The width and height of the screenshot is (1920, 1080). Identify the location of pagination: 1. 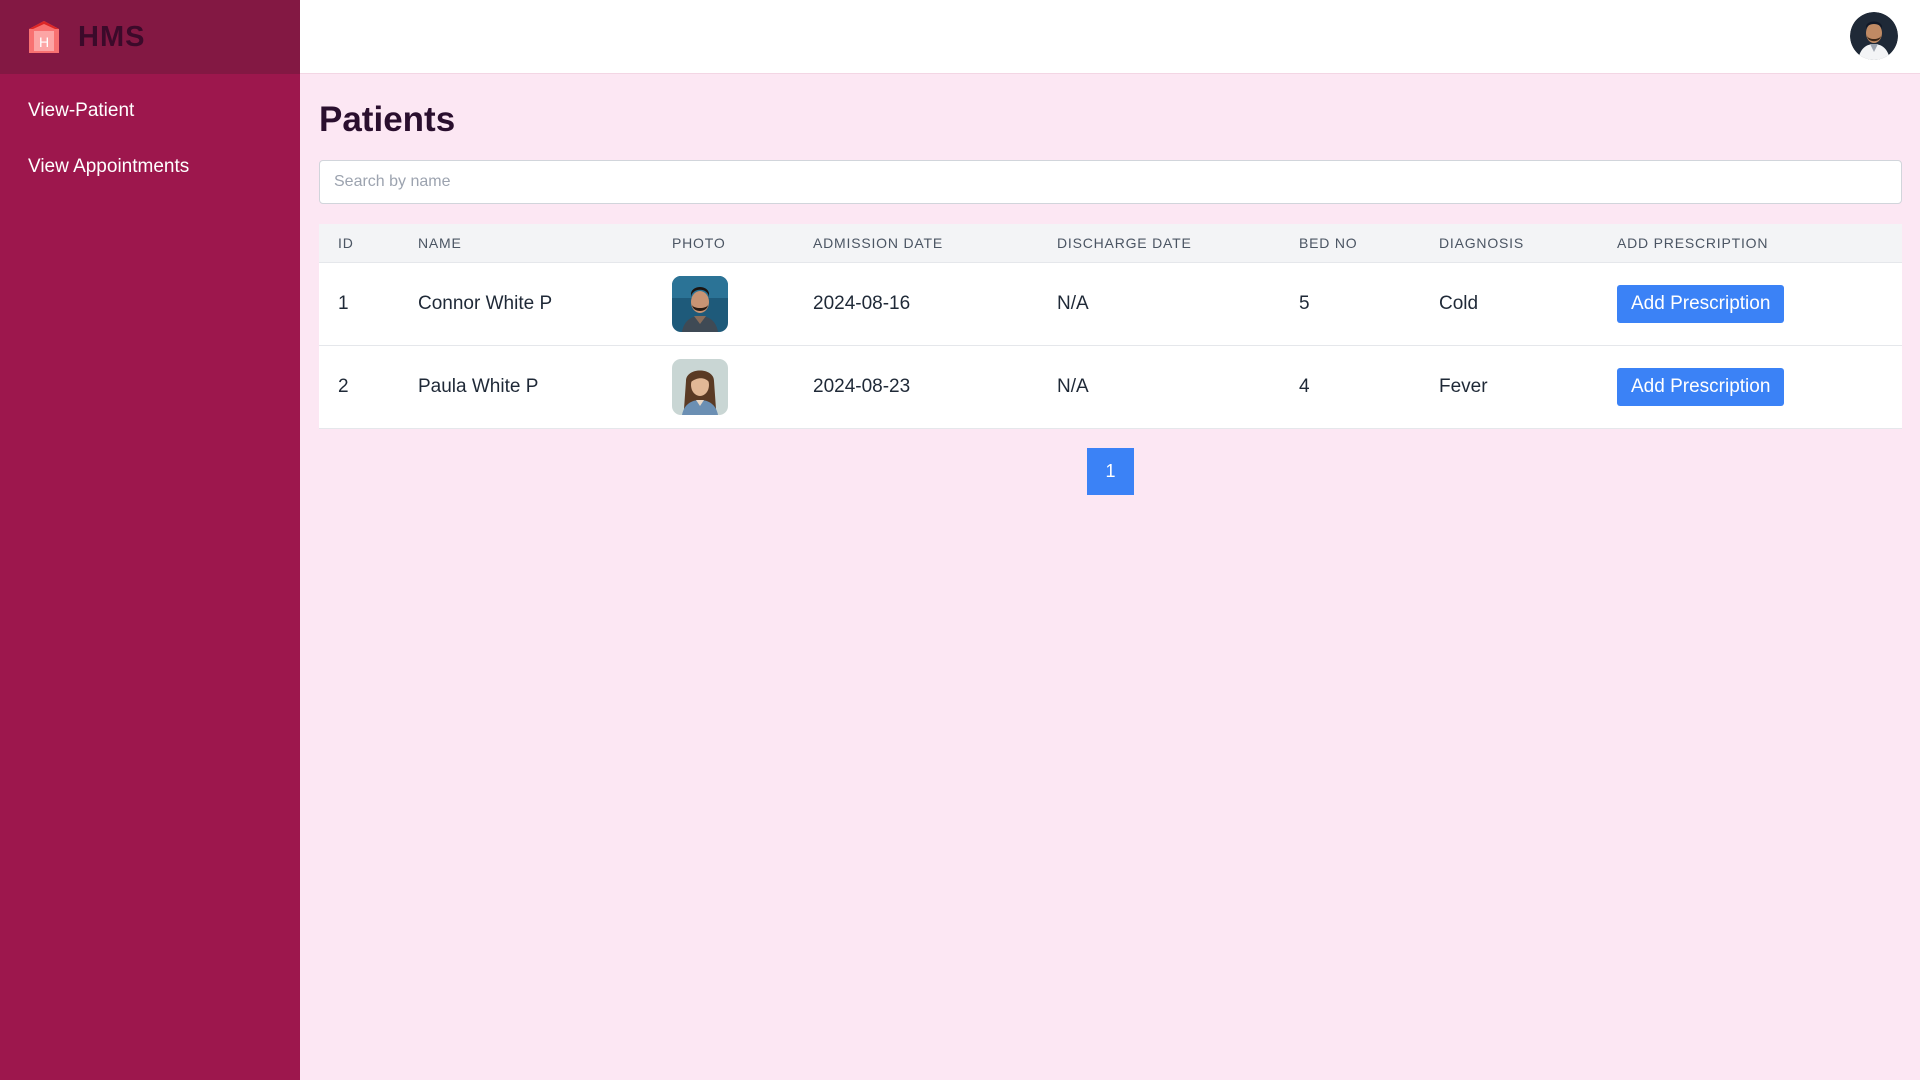
(1110, 471).